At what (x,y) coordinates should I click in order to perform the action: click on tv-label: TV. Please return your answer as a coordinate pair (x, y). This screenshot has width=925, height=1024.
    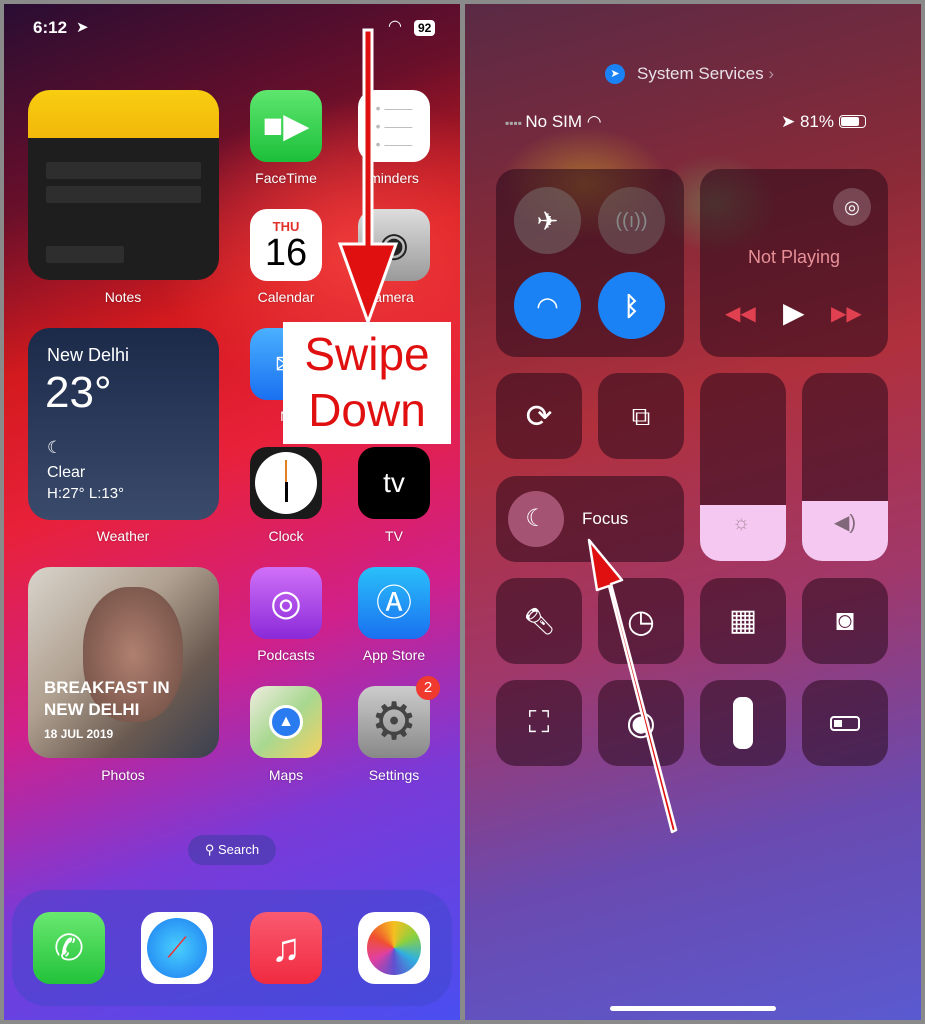
    Looking at the image, I should click on (394, 536).